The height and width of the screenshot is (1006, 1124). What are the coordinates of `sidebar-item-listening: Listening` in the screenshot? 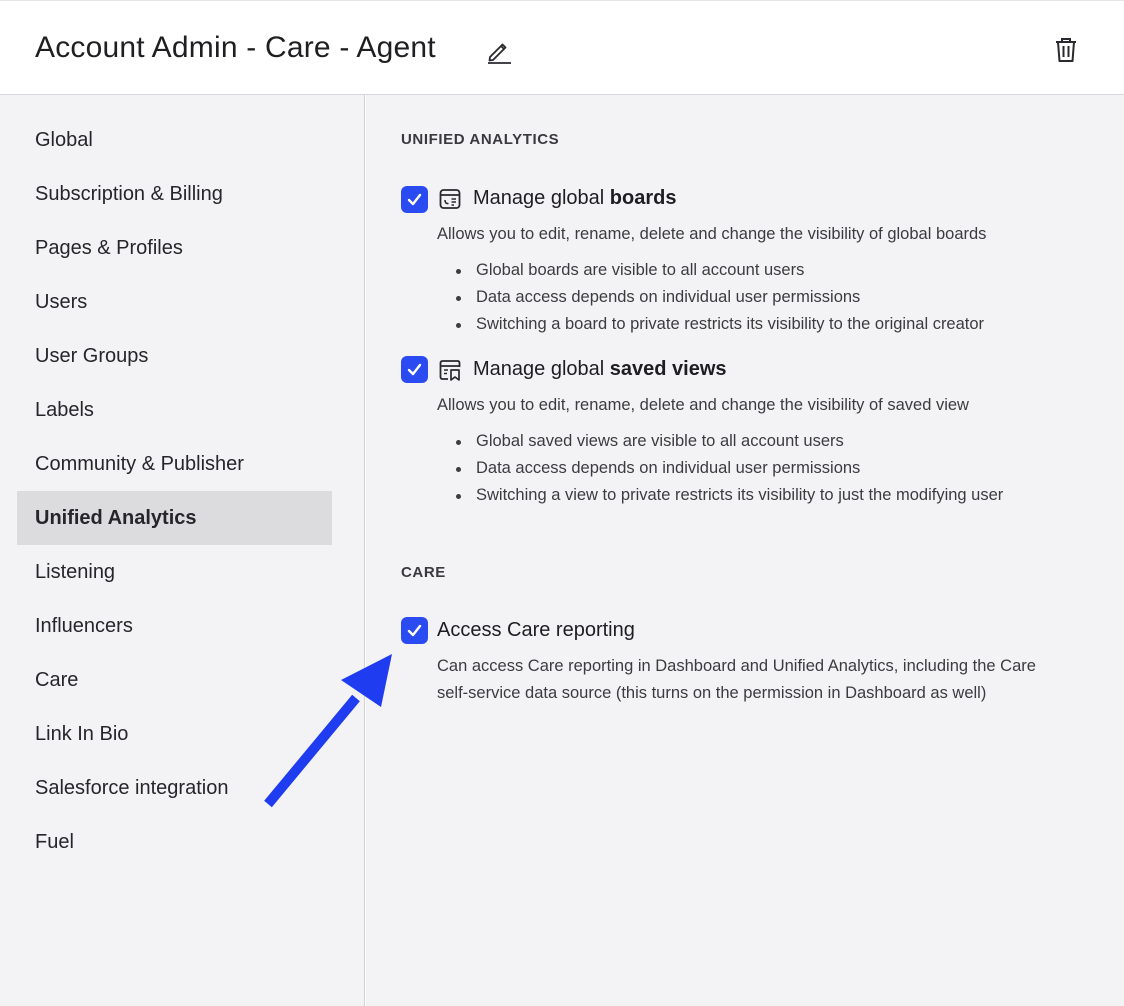 It's located at (174, 572).